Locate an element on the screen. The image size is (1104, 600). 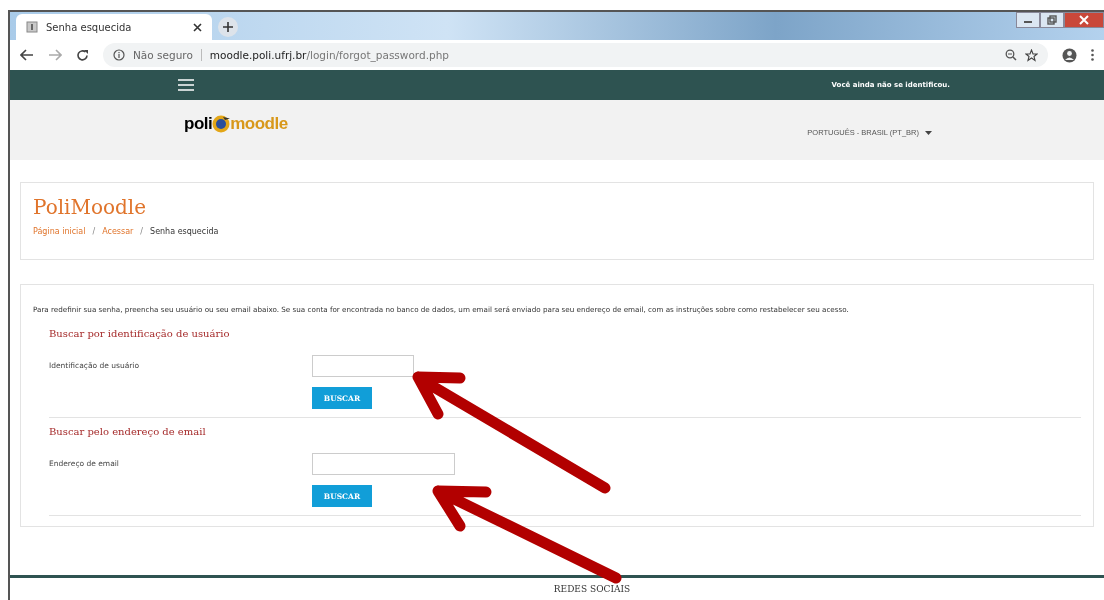
url-text: moodle.poli.ufrj.br/login/forgot_password.php is located at coordinates (329, 55).